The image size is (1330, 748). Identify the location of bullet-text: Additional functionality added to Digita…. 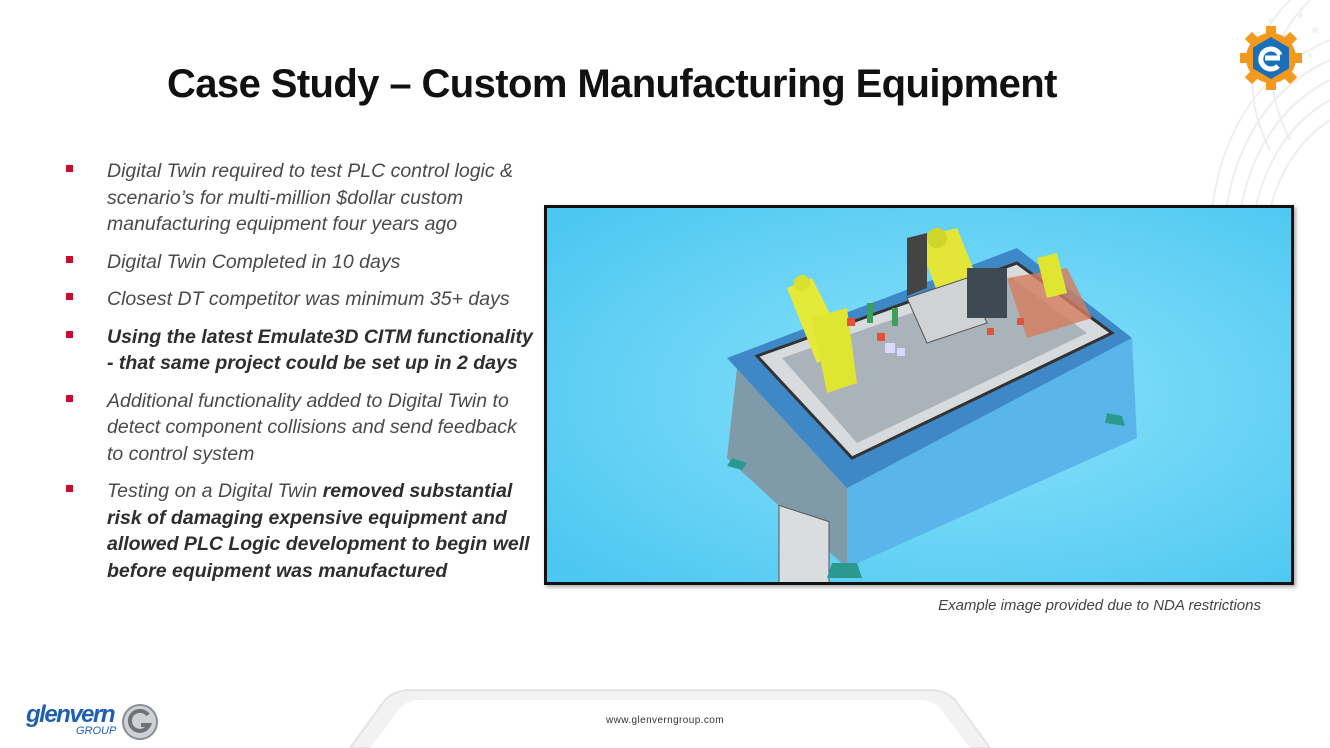
(312, 427).